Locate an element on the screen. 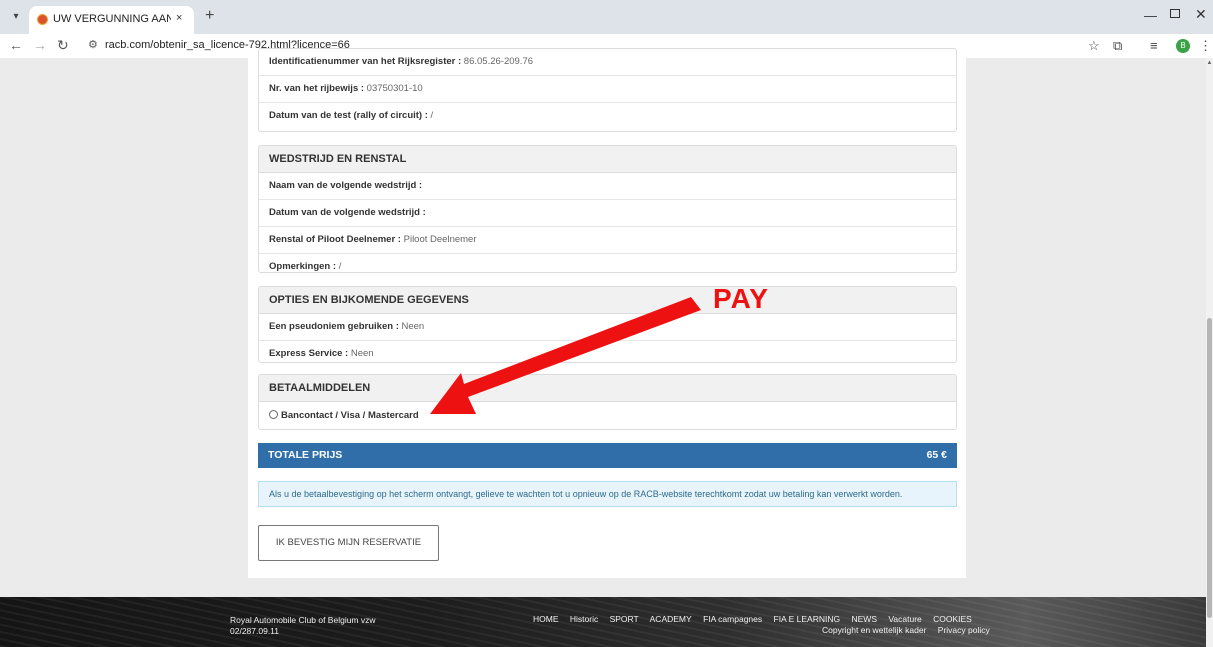 The height and width of the screenshot is (647, 1213). pay-annotation-label: PAY is located at coordinates (741, 298).